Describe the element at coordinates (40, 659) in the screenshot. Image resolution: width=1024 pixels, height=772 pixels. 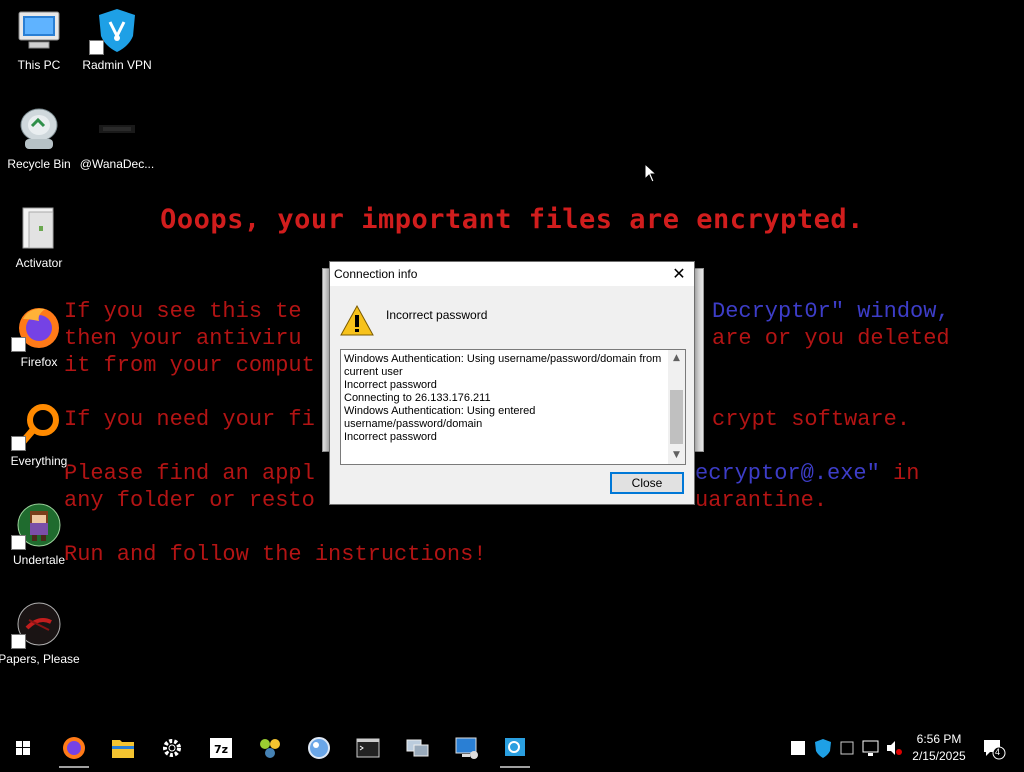
I see `desktop-icon-label: Papers, Please` at that location.